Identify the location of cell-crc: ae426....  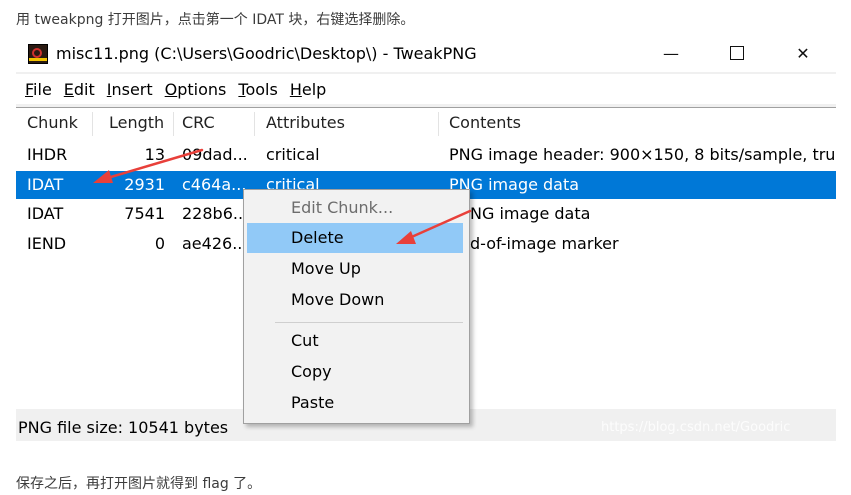
(215, 243).